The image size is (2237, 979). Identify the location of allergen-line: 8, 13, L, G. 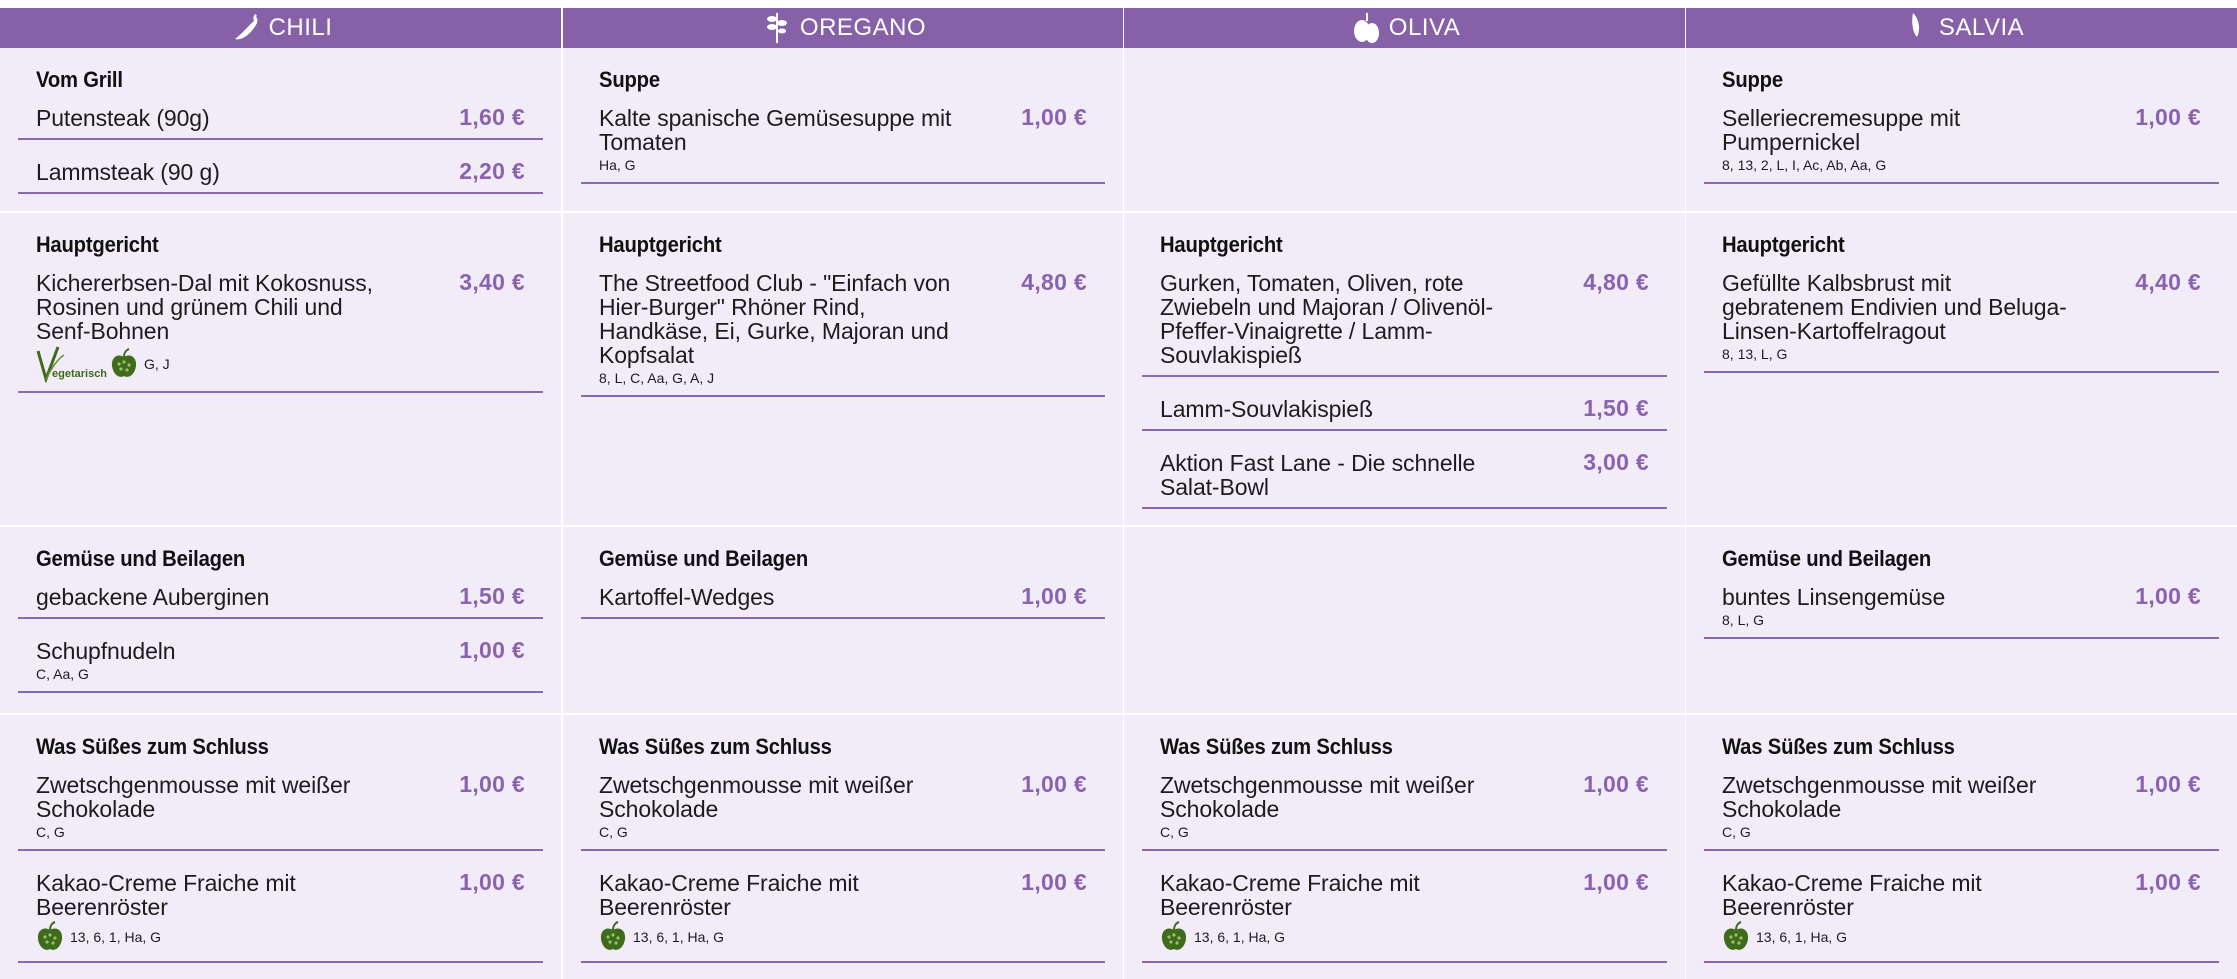
(1970, 354).